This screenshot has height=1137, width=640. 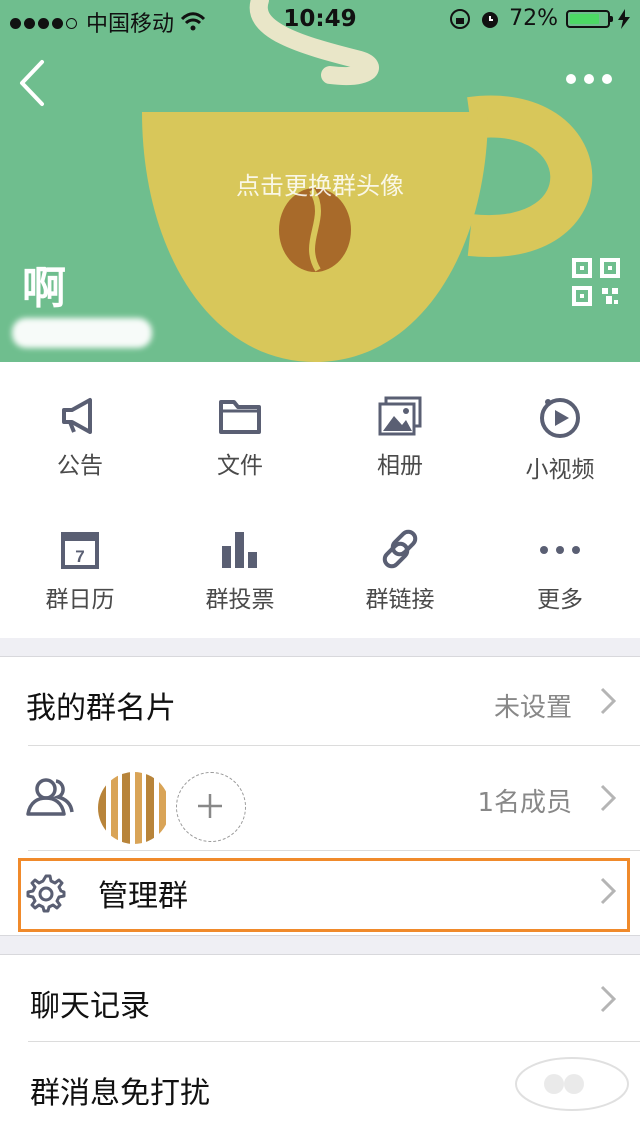 I want to click on group-calendar-label: 群日历, so click(x=80, y=600).